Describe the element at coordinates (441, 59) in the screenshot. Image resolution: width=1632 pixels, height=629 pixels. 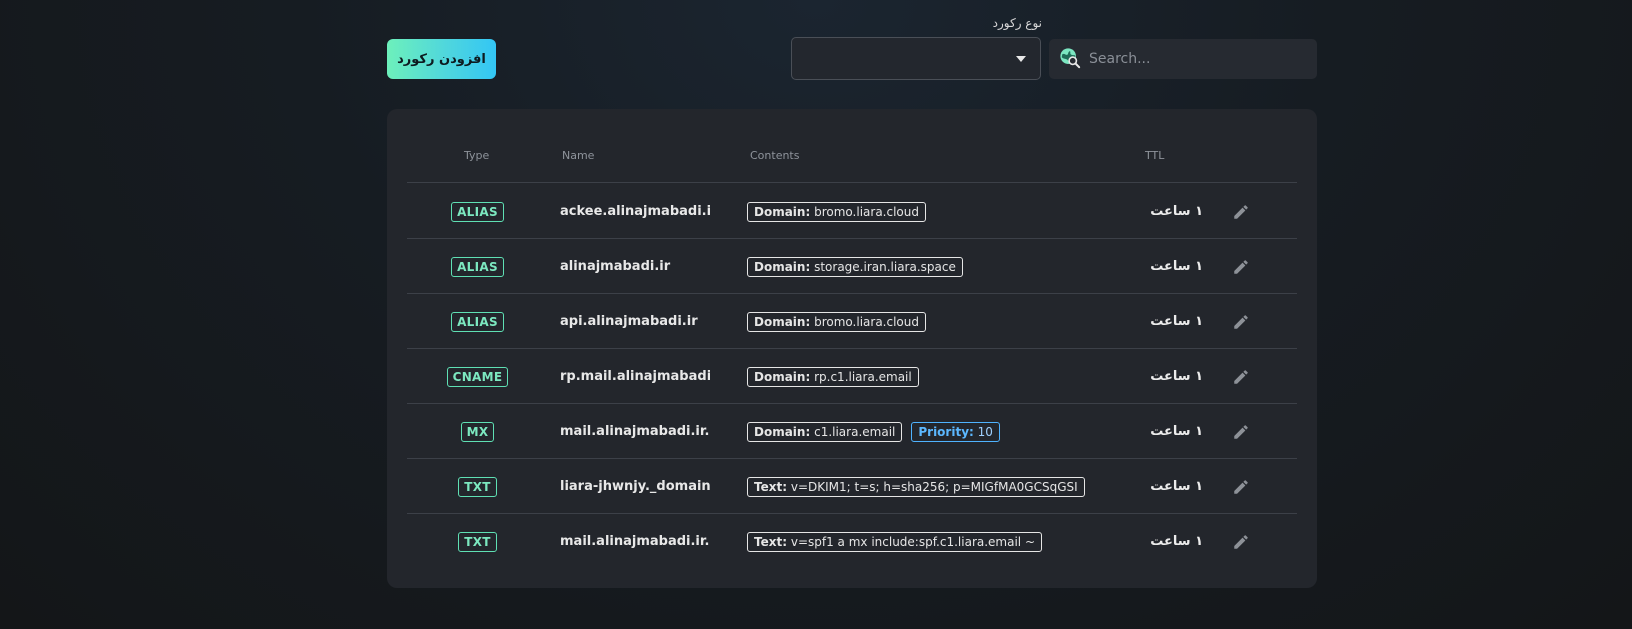
I see `add-record-button: افزودن رکورد` at that location.